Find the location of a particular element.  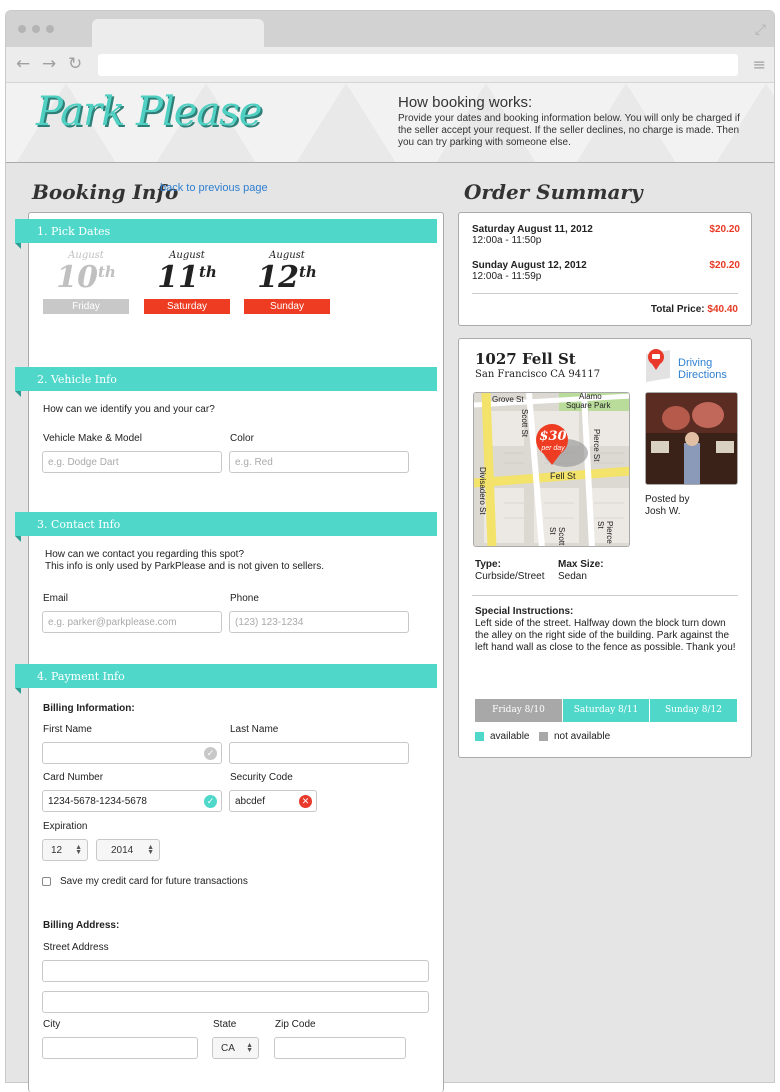

max-size-value: Sedan is located at coordinates (572, 576).